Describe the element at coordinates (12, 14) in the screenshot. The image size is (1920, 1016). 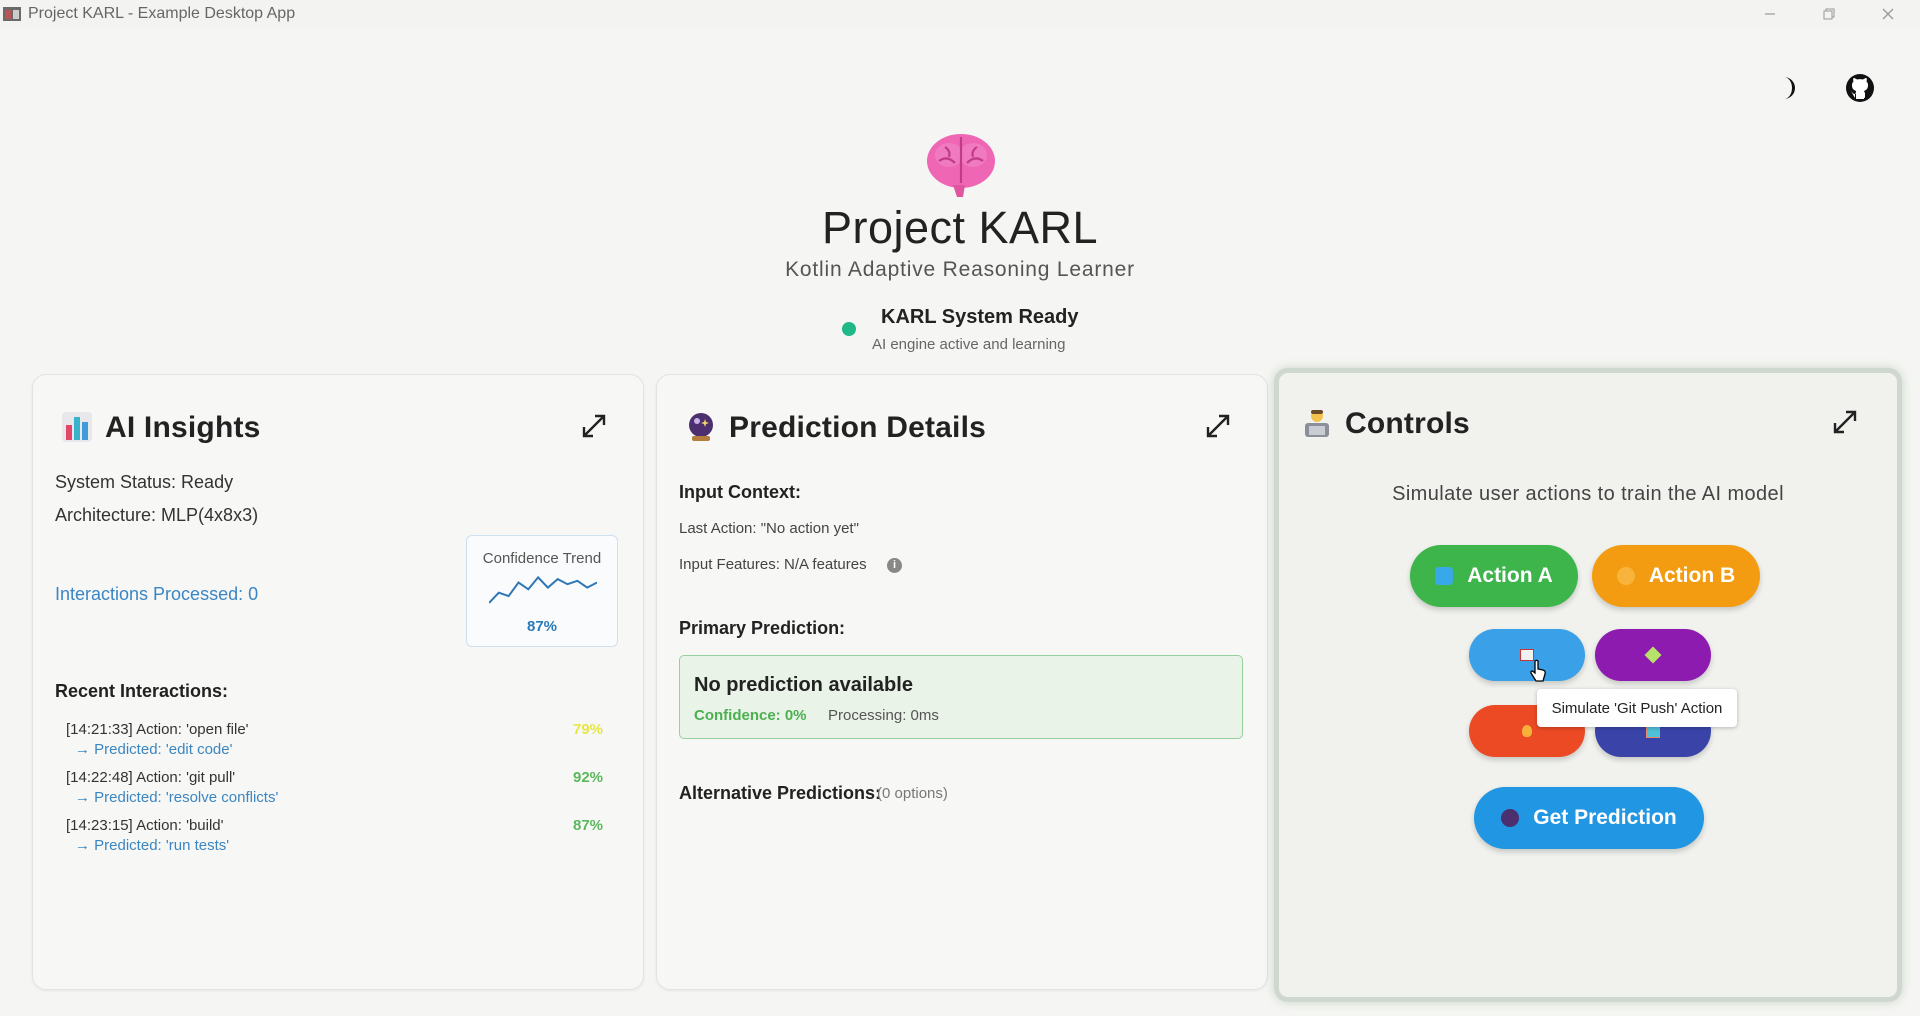
I see `app-icon` at that location.